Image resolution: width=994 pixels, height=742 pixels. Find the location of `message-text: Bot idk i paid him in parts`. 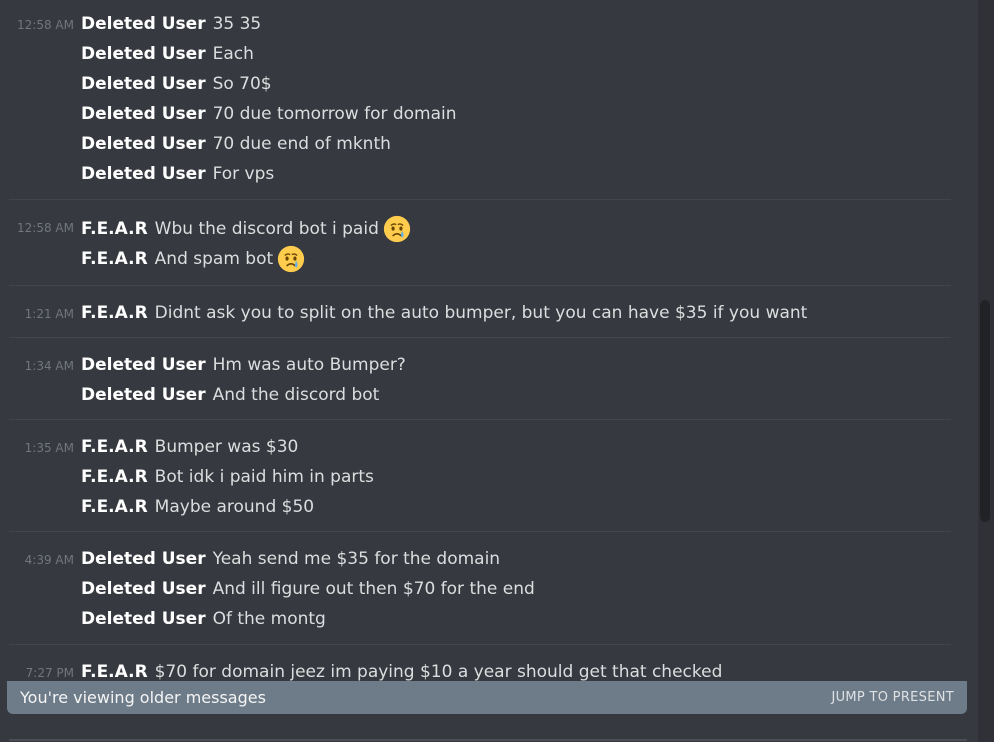

message-text: Bot idk i paid him in parts is located at coordinates (264, 477).